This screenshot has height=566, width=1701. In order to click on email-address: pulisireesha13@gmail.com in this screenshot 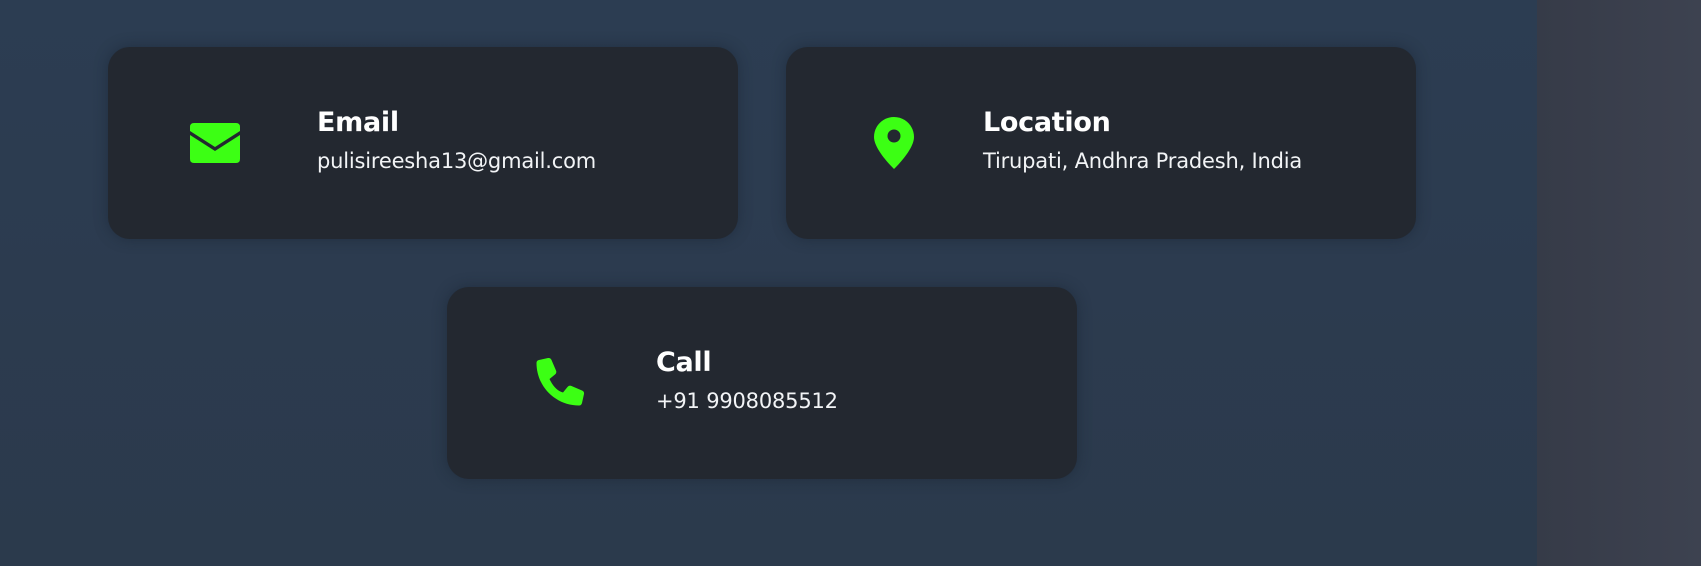, I will do `click(456, 161)`.